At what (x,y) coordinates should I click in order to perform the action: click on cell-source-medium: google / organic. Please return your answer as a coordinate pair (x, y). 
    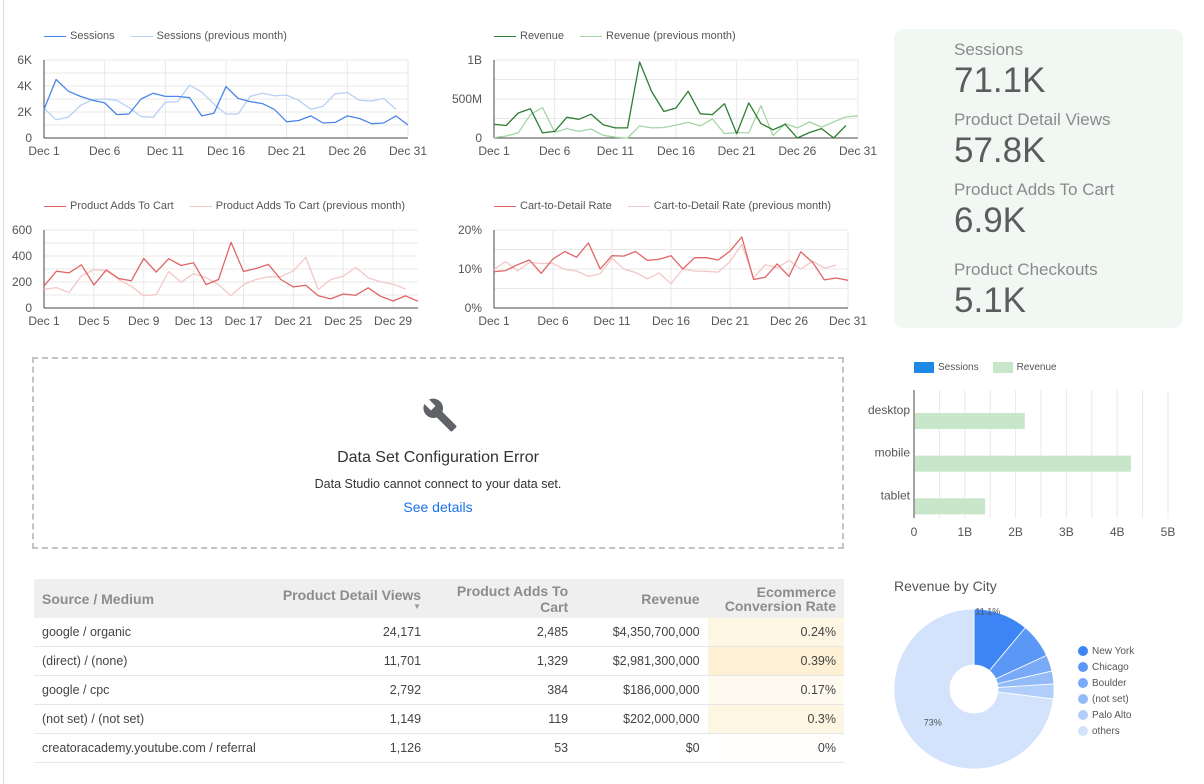
    Looking at the image, I should click on (154, 632).